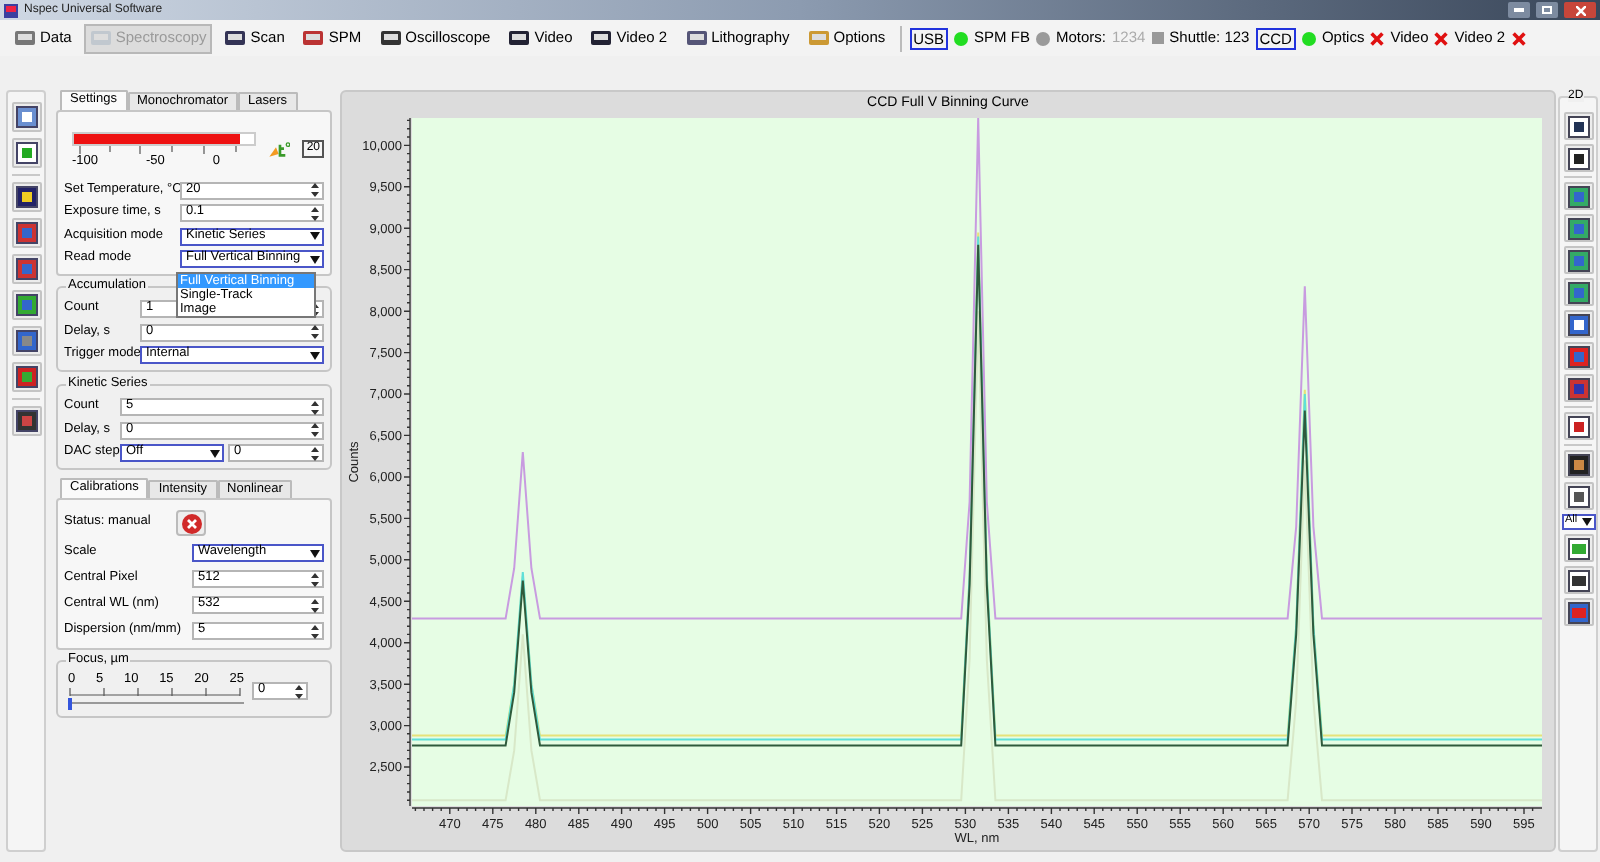 Image resolution: width=1600 pixels, height=862 pixels. I want to click on status-square-icon, so click(1157, 38).